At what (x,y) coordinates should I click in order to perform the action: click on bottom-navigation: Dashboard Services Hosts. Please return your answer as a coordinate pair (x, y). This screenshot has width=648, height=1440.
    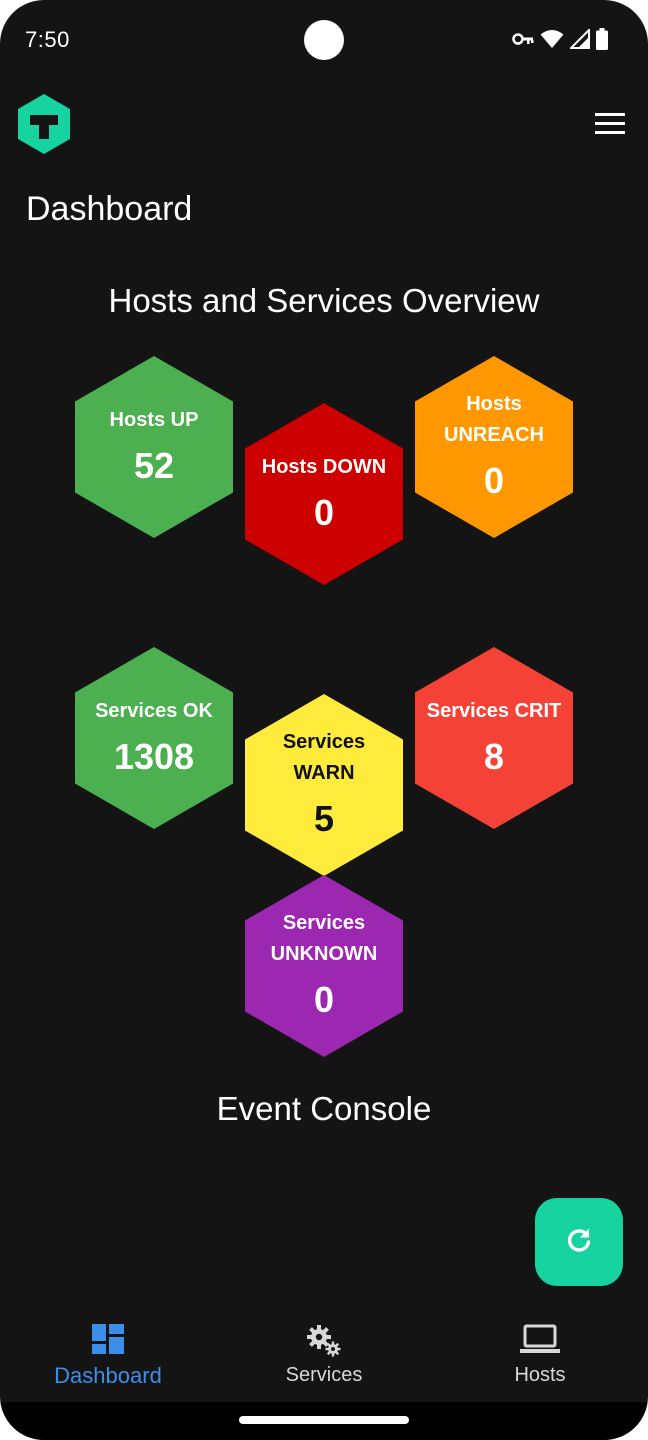
    Looking at the image, I should click on (324, 1350).